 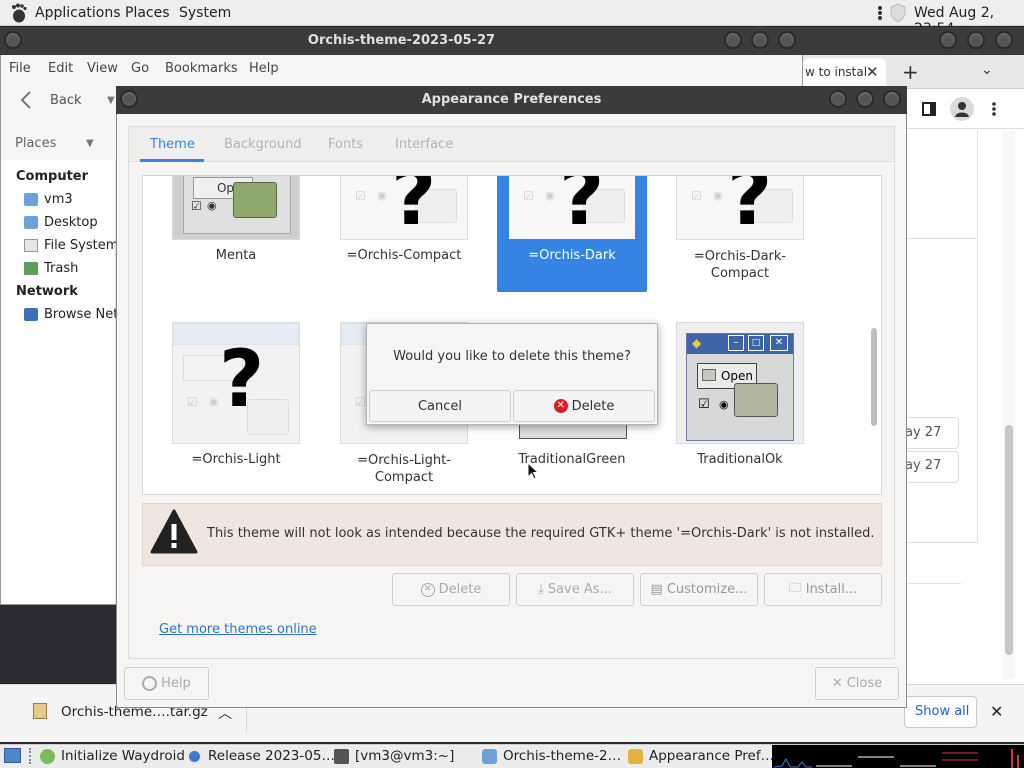 What do you see at coordinates (236, 228) in the screenshot?
I see `theme-menta: Open ☑ ◉ Menta` at bounding box center [236, 228].